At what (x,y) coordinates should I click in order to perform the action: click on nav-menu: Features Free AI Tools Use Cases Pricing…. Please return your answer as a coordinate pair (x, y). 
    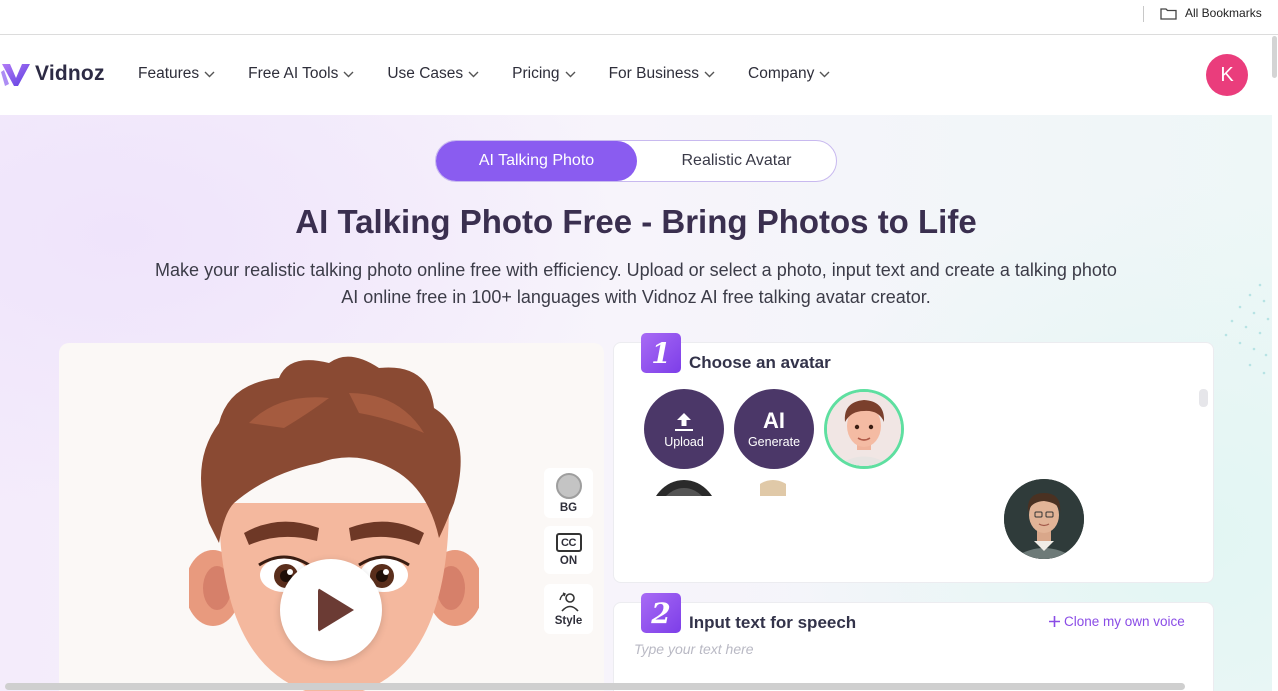
    Looking at the image, I should click on (484, 74).